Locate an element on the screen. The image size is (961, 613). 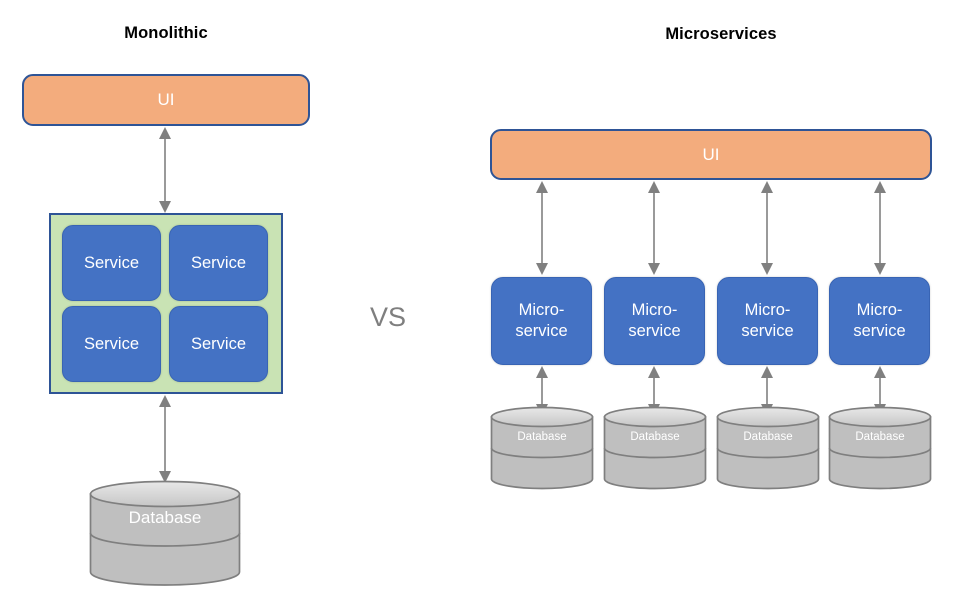
microservice-2-label-line2: service is located at coordinates (654, 331).